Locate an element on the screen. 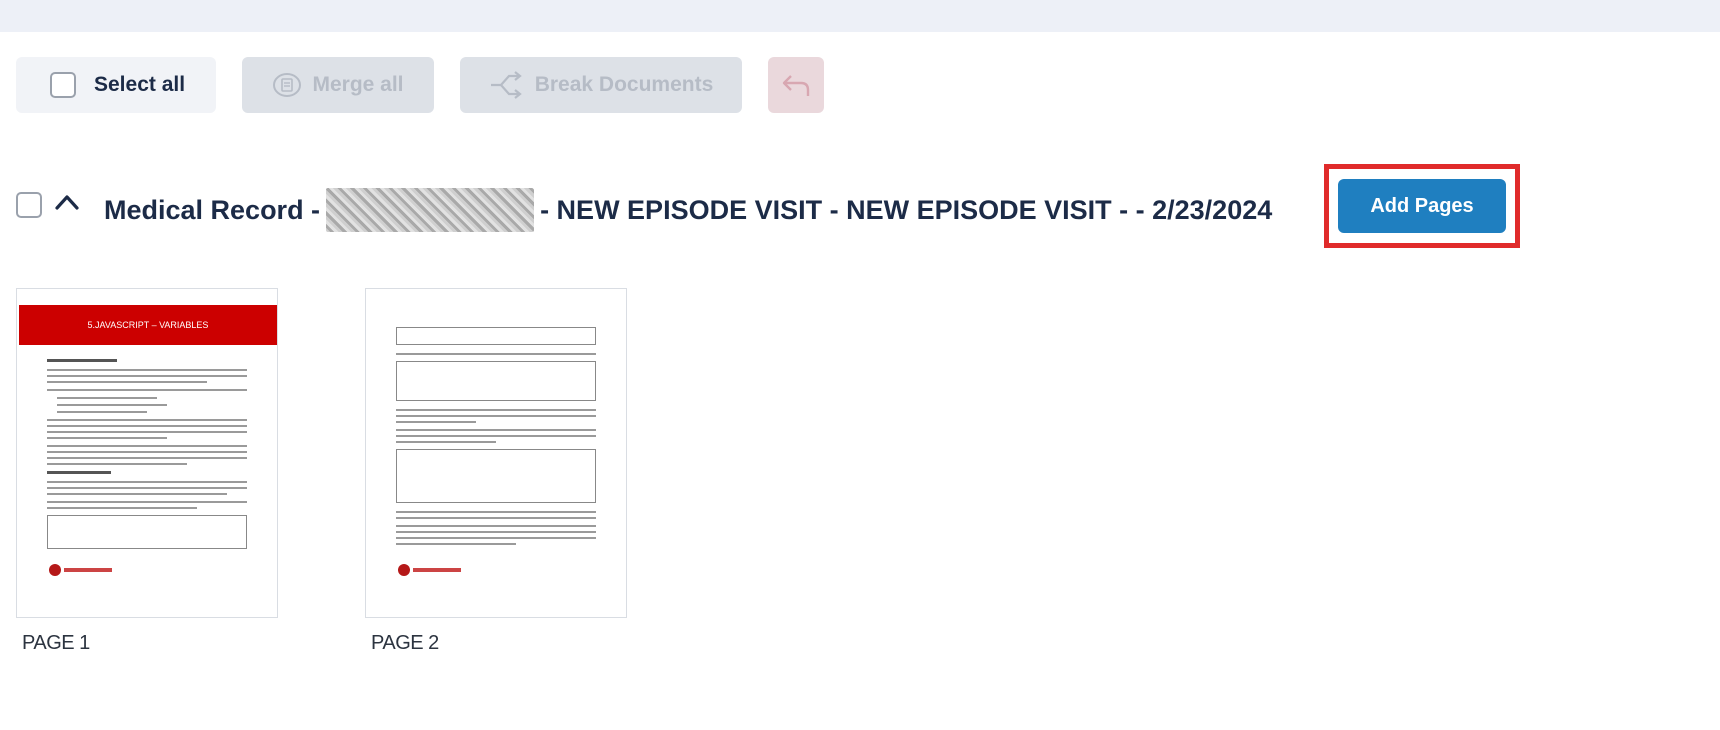 The width and height of the screenshot is (1720, 730). page-1-label: PAGE 1 is located at coordinates (56, 643).